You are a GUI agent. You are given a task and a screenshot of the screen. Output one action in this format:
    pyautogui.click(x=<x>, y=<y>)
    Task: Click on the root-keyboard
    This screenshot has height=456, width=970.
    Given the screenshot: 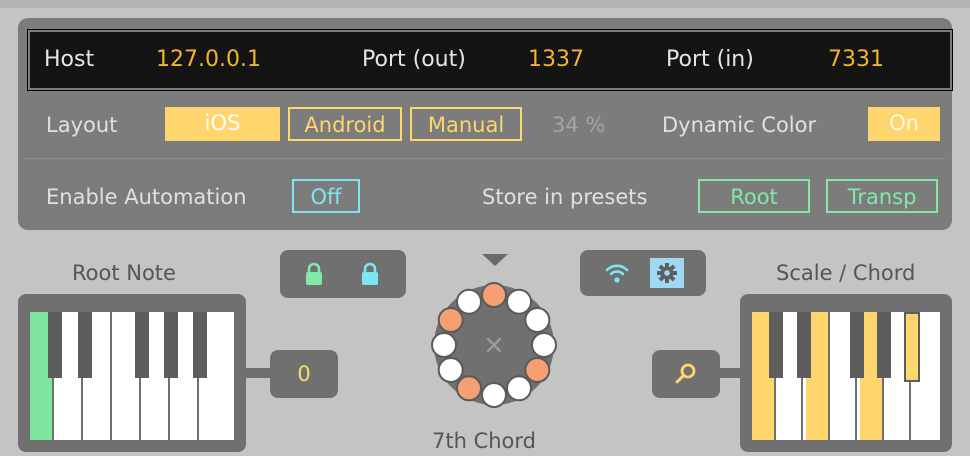 What is the action you would take?
    pyautogui.click(x=132, y=376)
    